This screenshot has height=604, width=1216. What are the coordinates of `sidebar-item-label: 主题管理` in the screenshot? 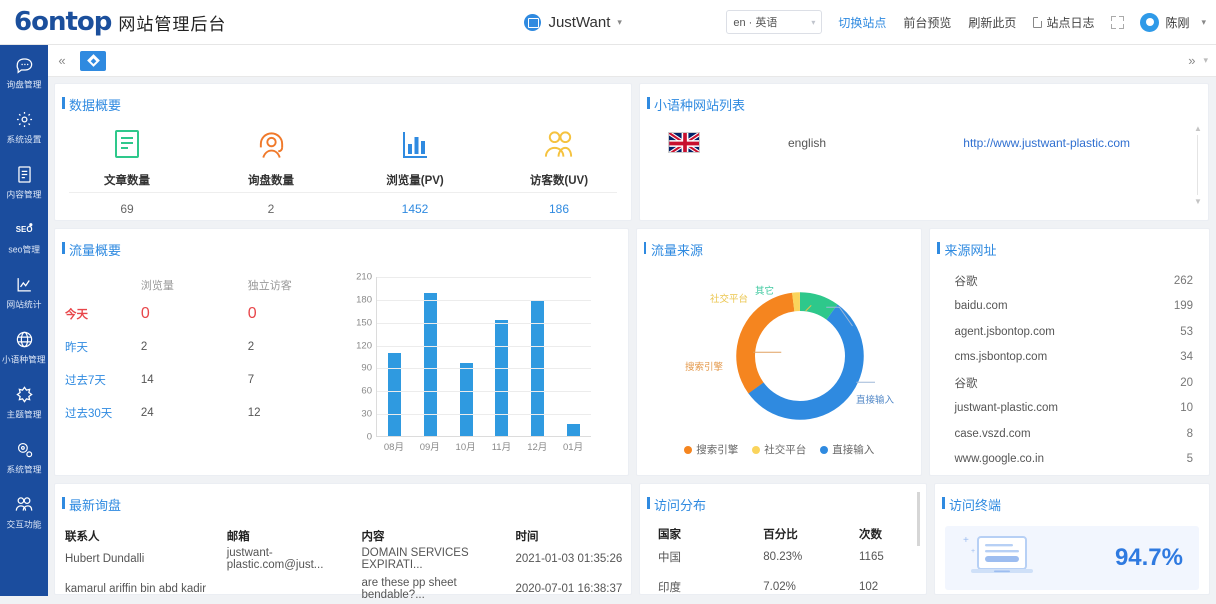 It's located at (24, 415).